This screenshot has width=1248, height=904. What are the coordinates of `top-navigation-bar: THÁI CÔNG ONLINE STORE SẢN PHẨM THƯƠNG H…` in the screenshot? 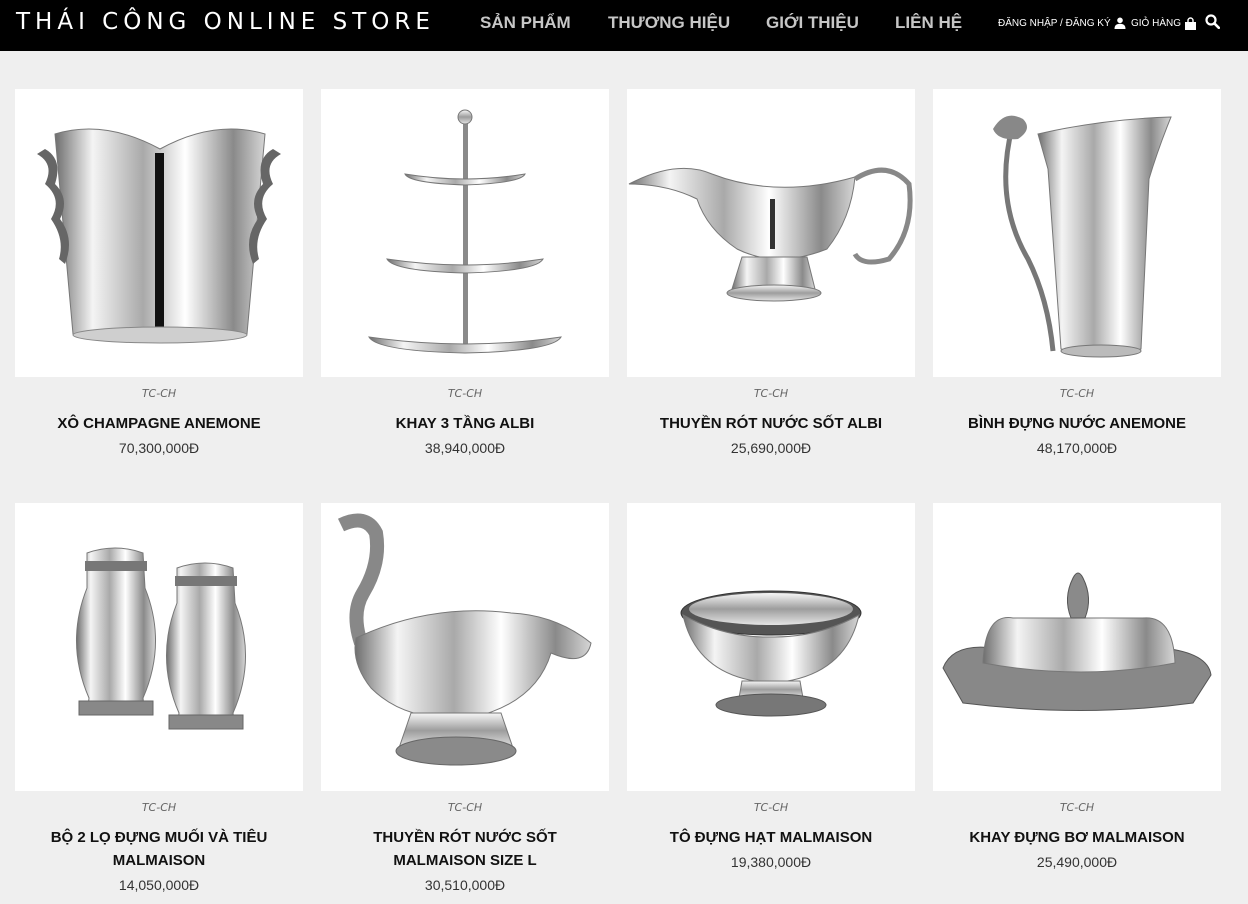 It's located at (624, 25).